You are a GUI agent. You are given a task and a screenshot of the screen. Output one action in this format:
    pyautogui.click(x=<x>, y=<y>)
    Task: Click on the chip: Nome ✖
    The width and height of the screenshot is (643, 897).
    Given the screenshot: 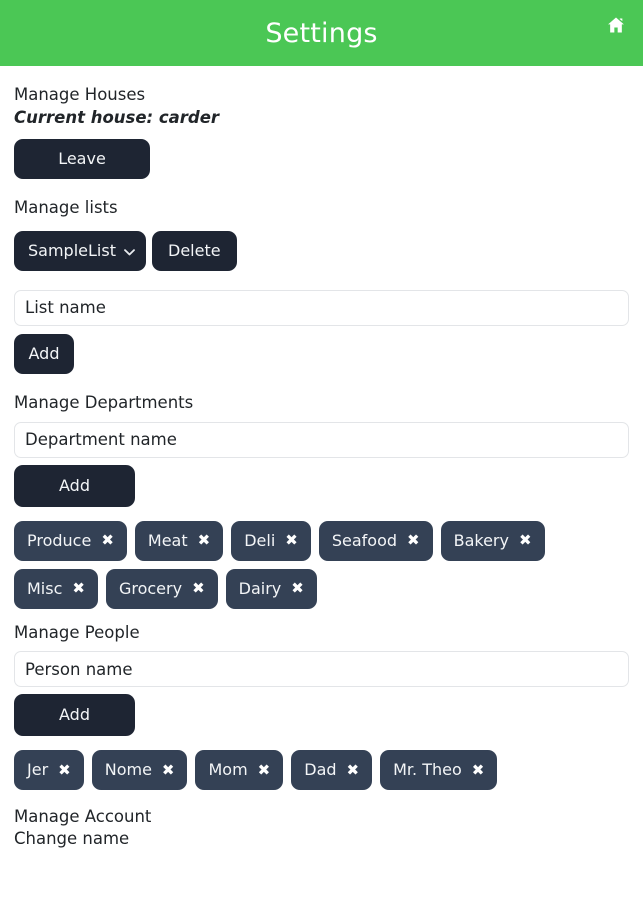 What is the action you would take?
    pyautogui.click(x=139, y=770)
    